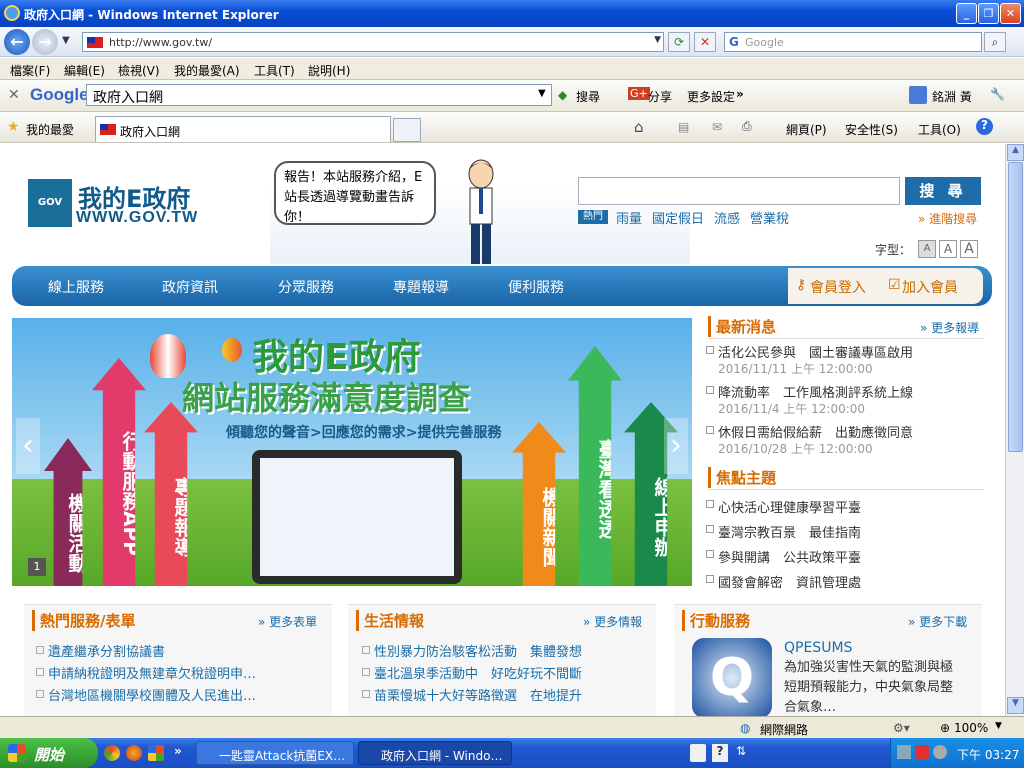  What do you see at coordinates (1015, 307) in the screenshot?
I see `scroll-thumb` at bounding box center [1015, 307].